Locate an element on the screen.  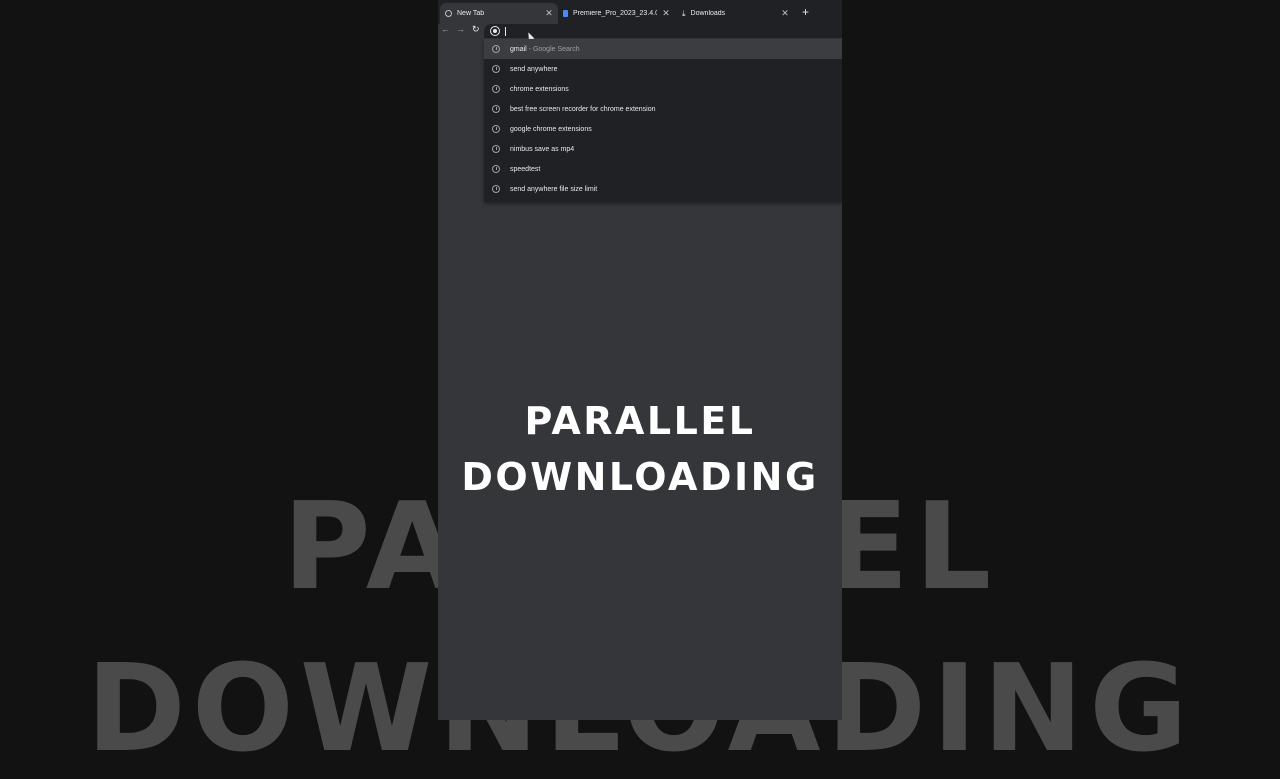
tab-label: Premiere_Pro_2023_23.4.0.zip is located at coordinates (615, 13).